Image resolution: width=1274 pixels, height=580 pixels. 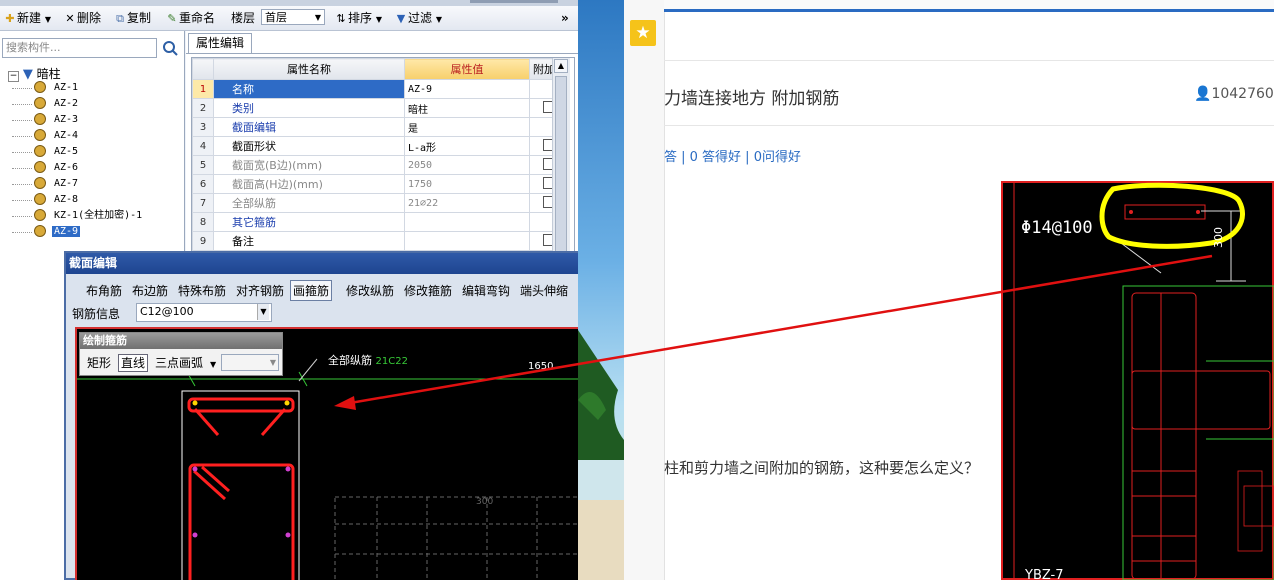 I want to click on row-number: 3, so click(x=203, y=127).